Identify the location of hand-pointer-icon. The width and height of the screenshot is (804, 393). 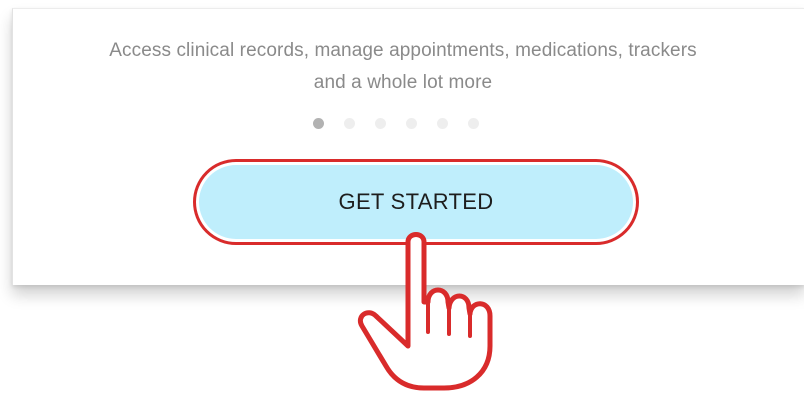
(425, 311).